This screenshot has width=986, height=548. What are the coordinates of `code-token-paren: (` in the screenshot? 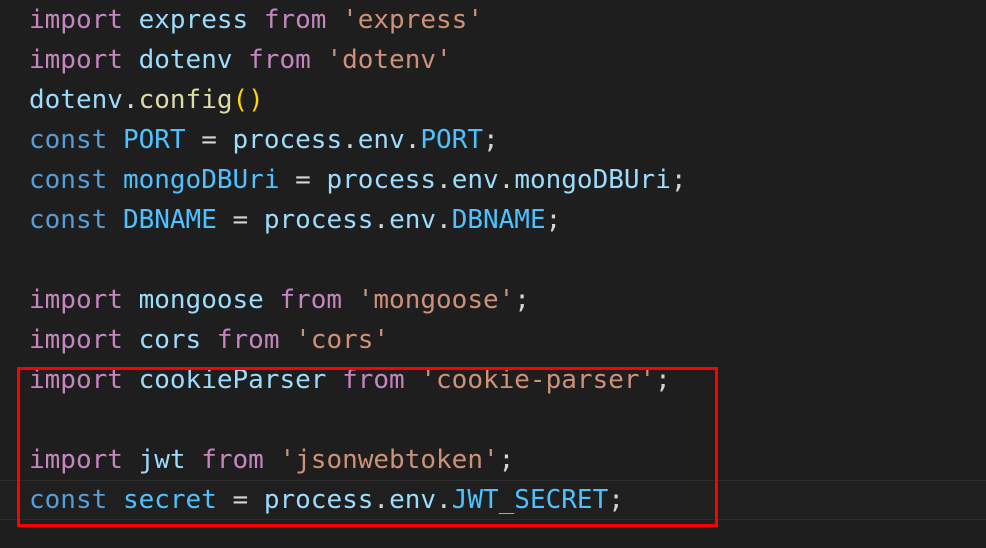 It's located at (240, 100).